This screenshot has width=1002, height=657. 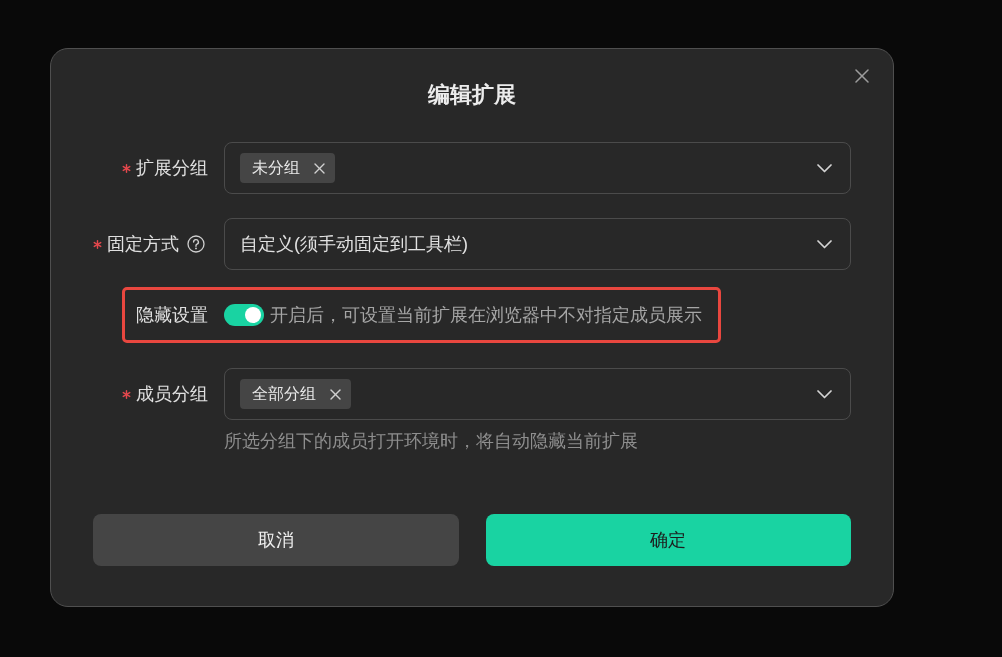 What do you see at coordinates (486, 315) in the screenshot?
I see `switch-description: 开启后，可设置当前扩展在浏览器中不对指定成员展示` at bounding box center [486, 315].